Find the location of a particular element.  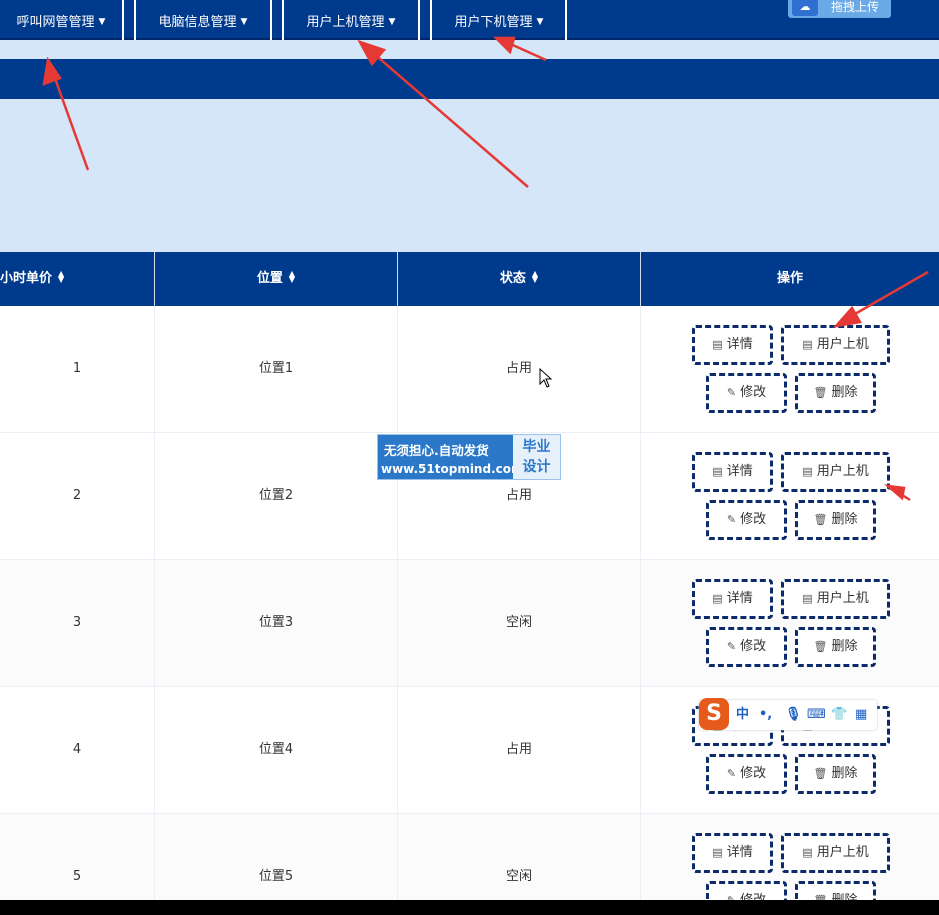

column-label: 位置 is located at coordinates (269, 278).